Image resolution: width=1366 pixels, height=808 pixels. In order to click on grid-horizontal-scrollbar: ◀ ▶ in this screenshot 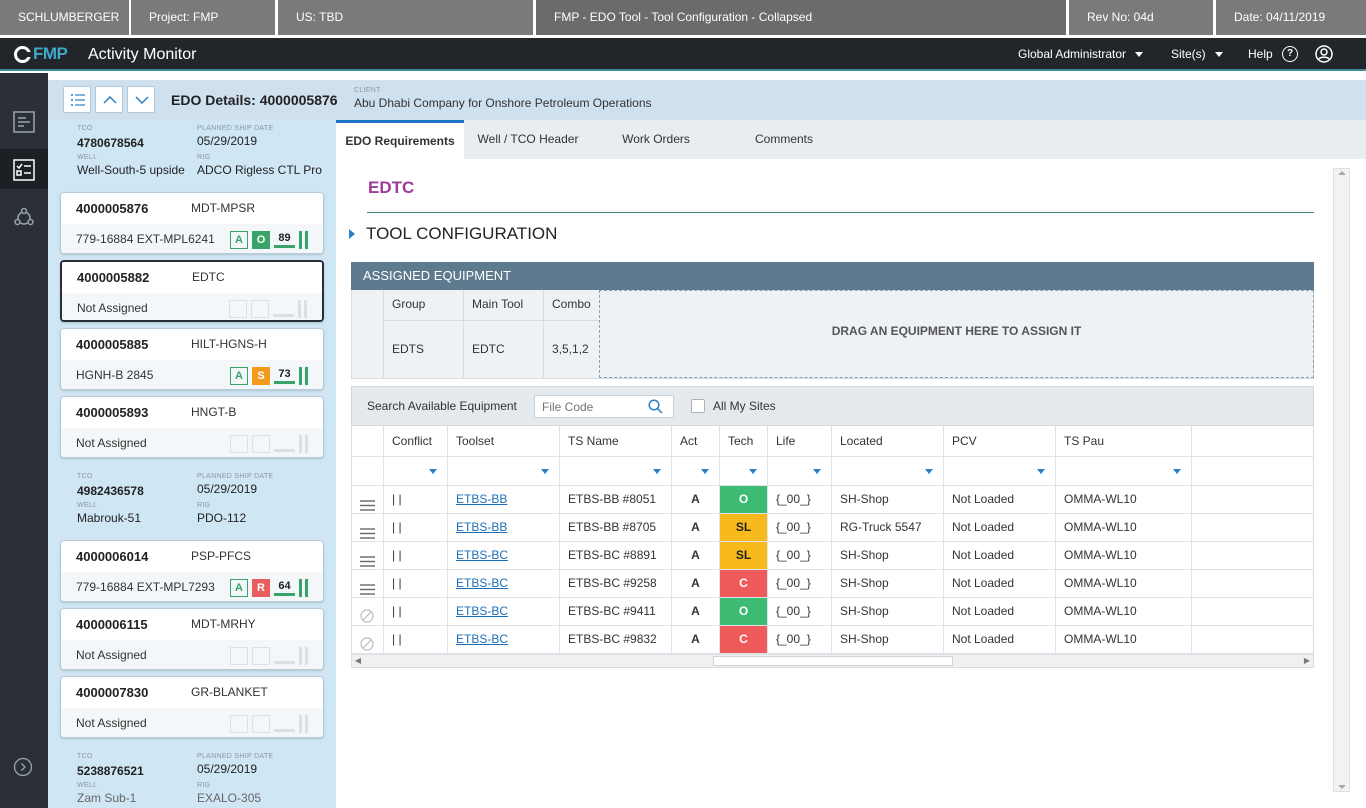, I will do `click(832, 660)`.